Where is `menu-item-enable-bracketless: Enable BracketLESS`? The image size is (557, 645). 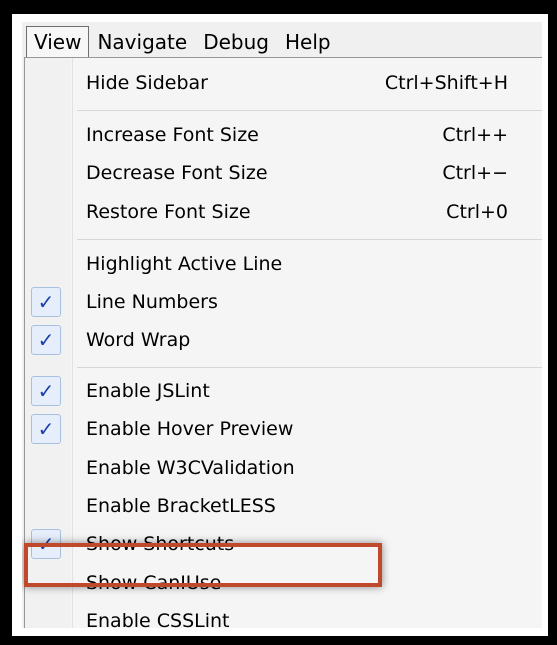 menu-item-enable-bracketless: Enable BracketLESS is located at coordinates (283, 507).